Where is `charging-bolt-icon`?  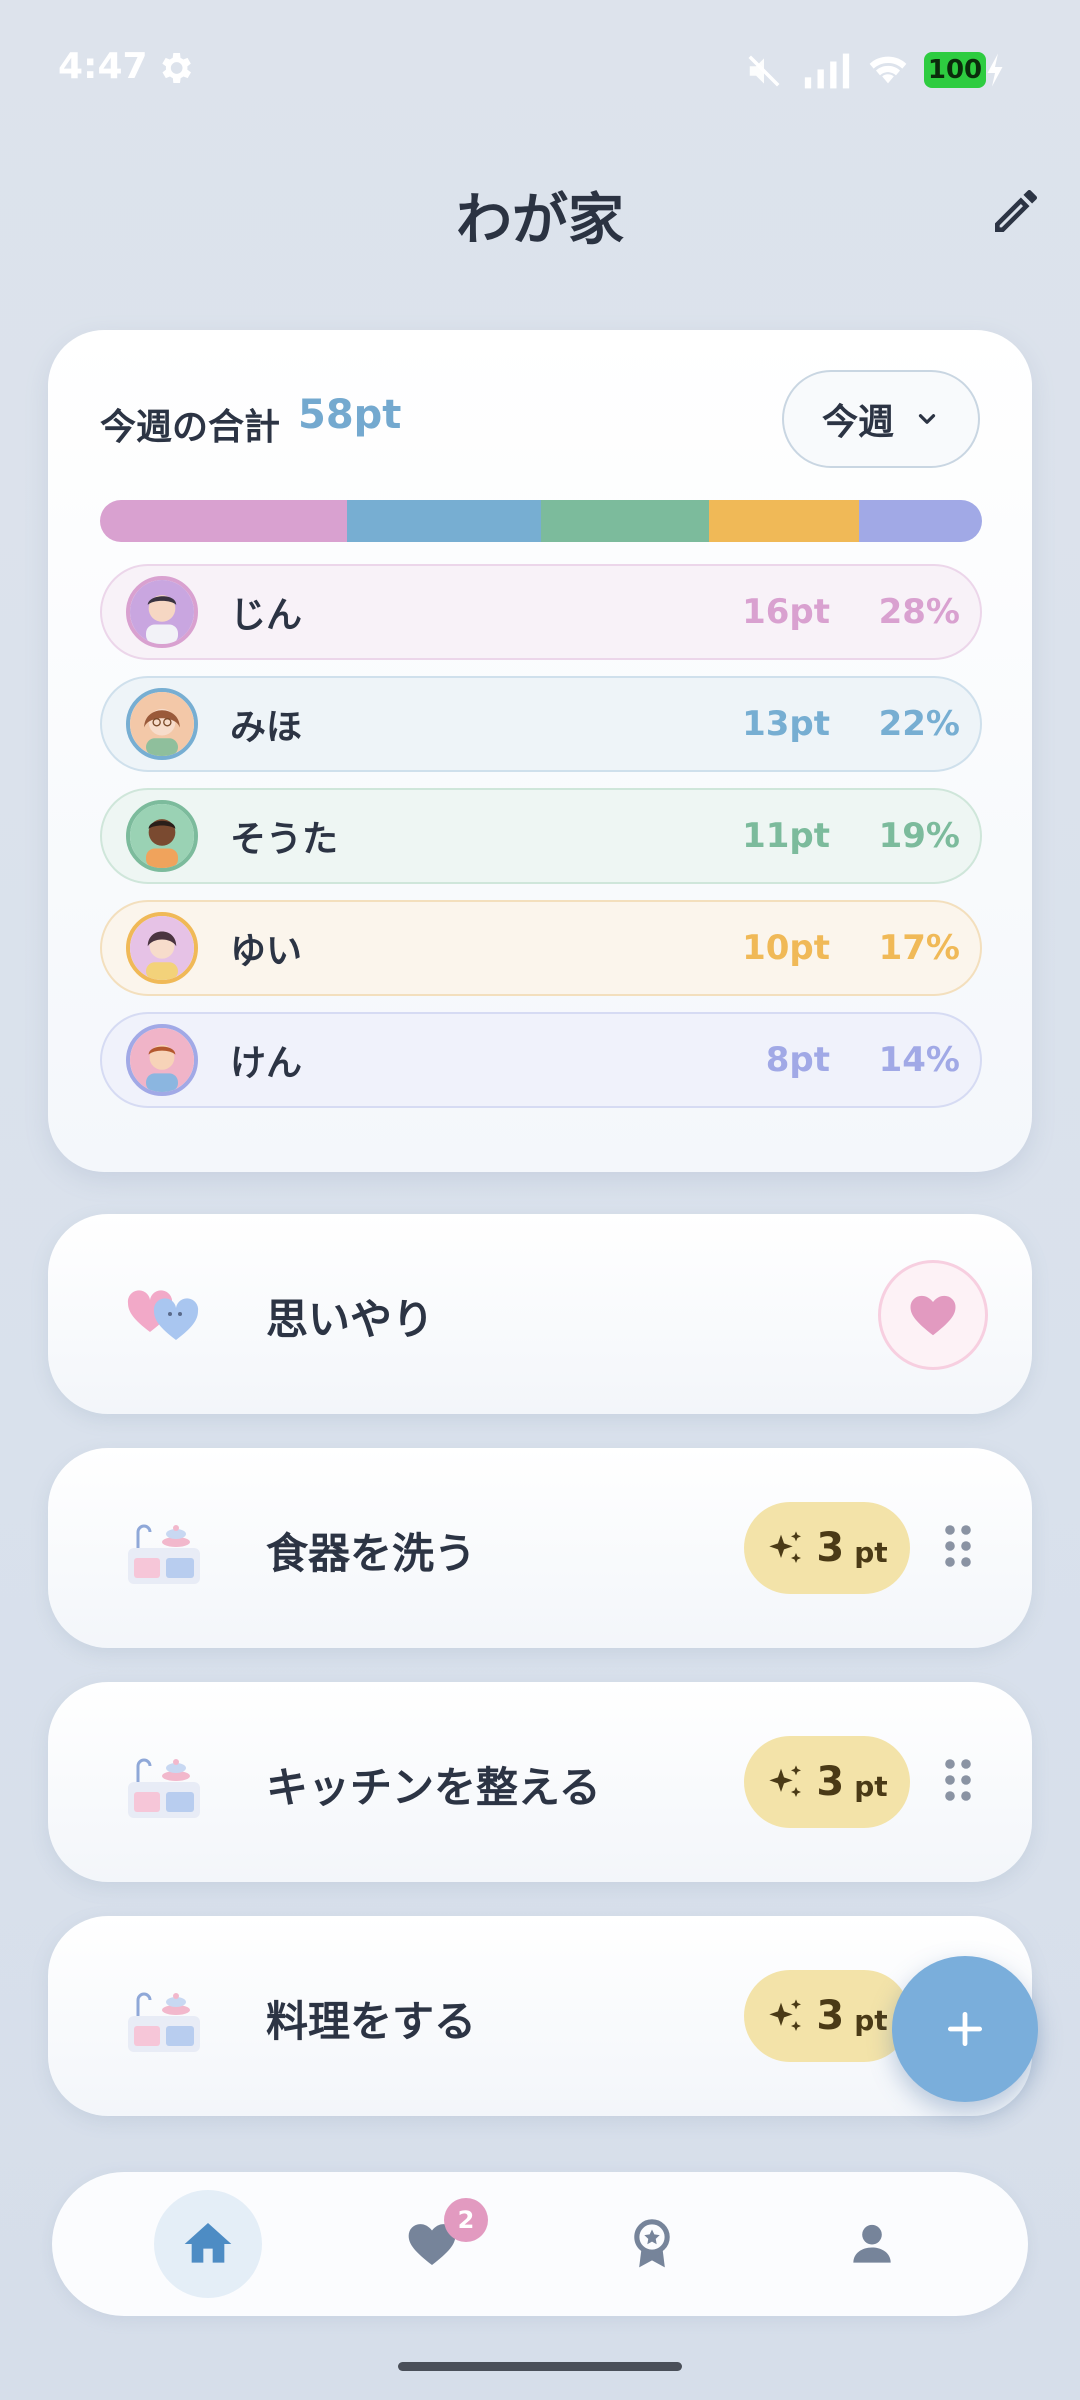 charging-bolt-icon is located at coordinates (995, 70).